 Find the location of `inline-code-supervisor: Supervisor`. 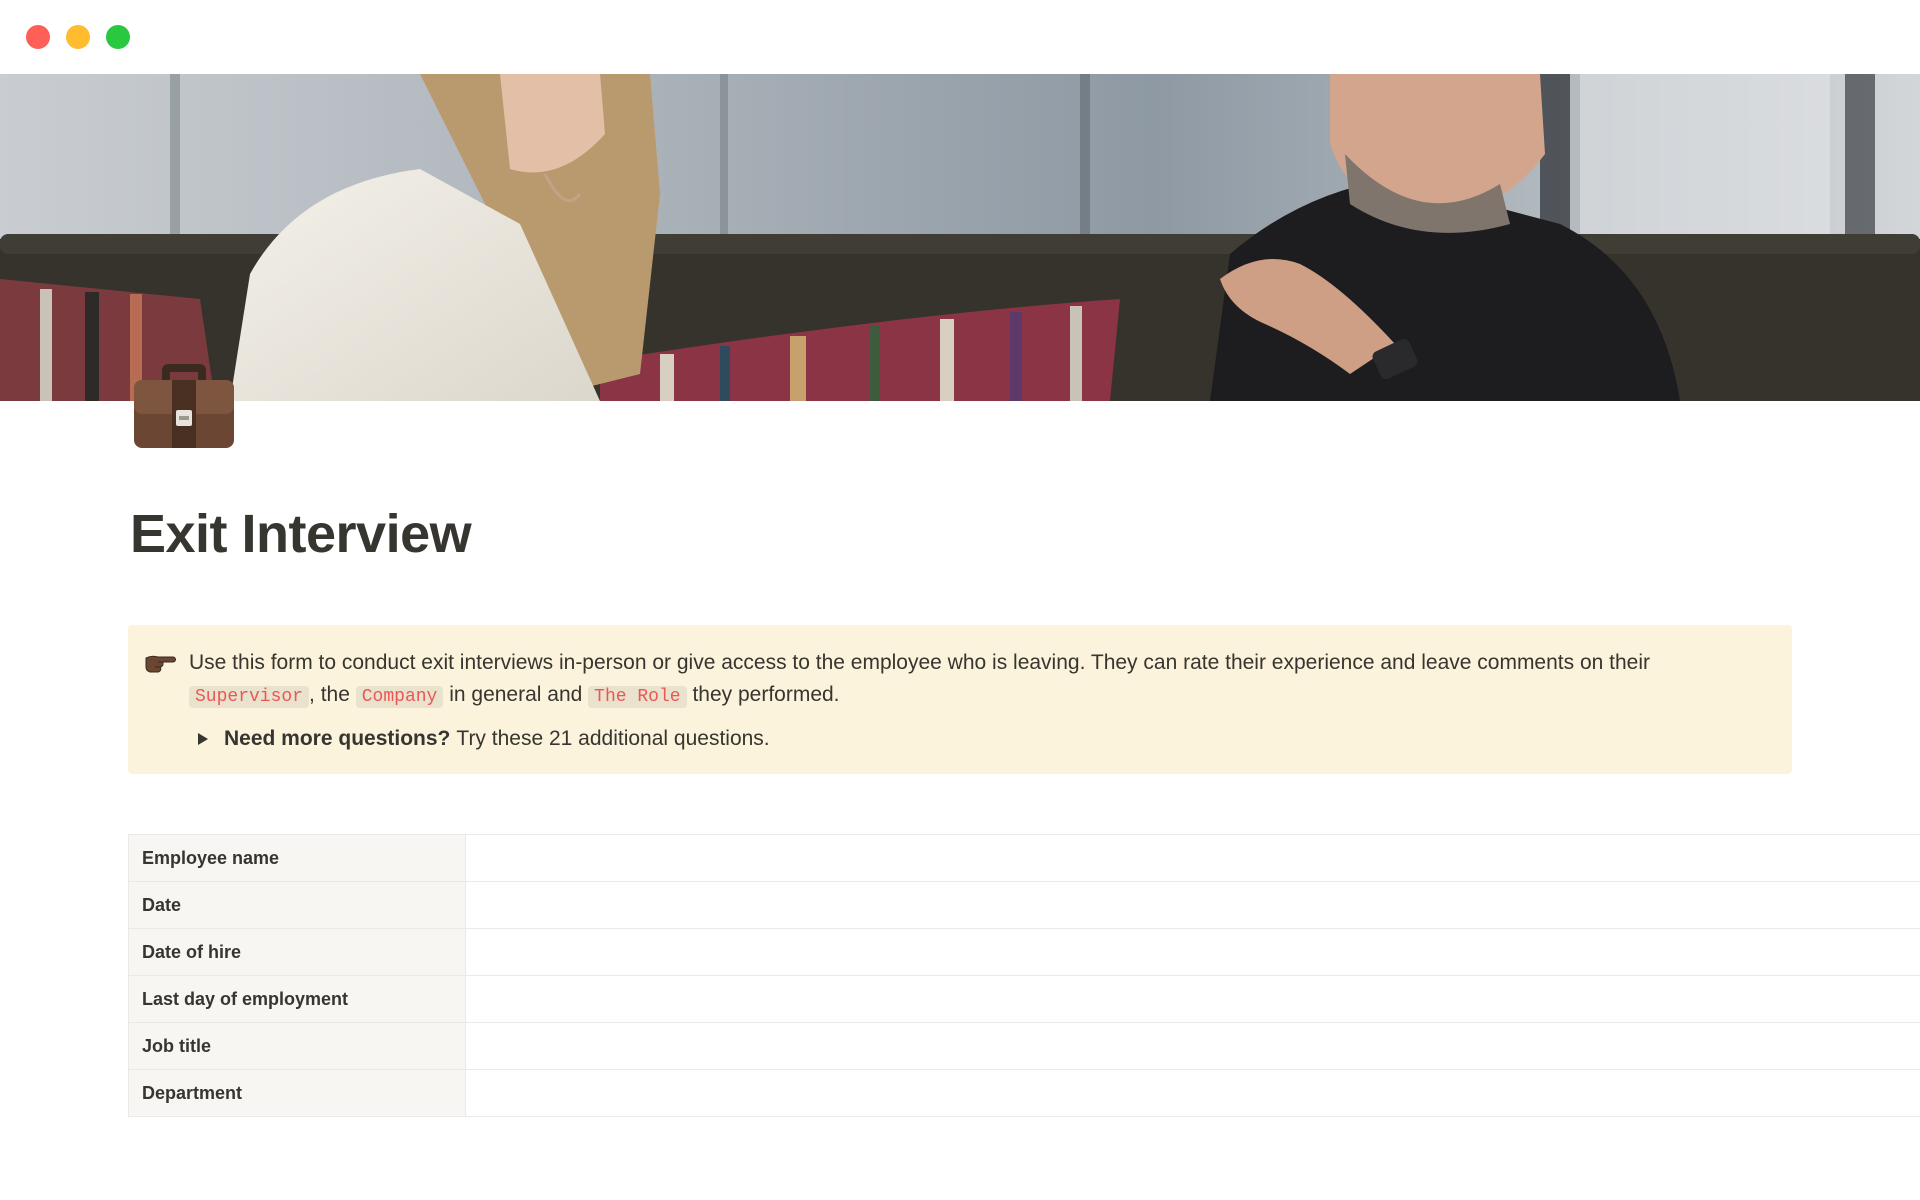

inline-code-supervisor: Supervisor is located at coordinates (249, 697).